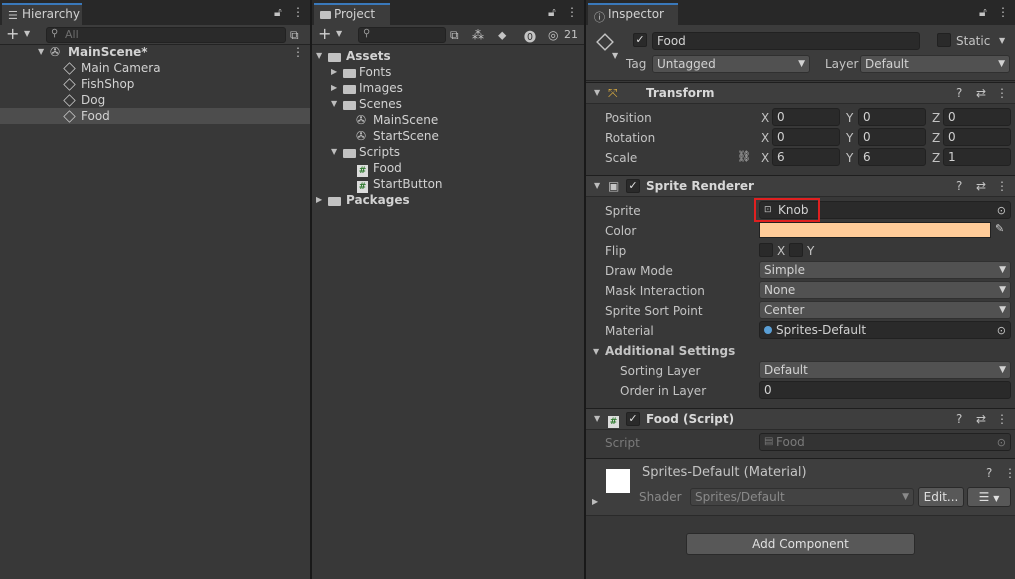 The image size is (1015, 579). Describe the element at coordinates (402, 35) in the screenshot. I see `project-search-input: ⚲` at that location.